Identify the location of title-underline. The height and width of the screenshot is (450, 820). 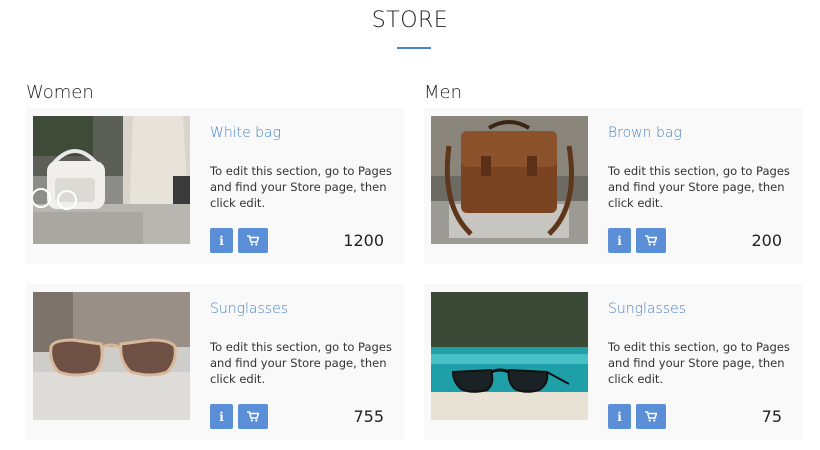
(414, 48).